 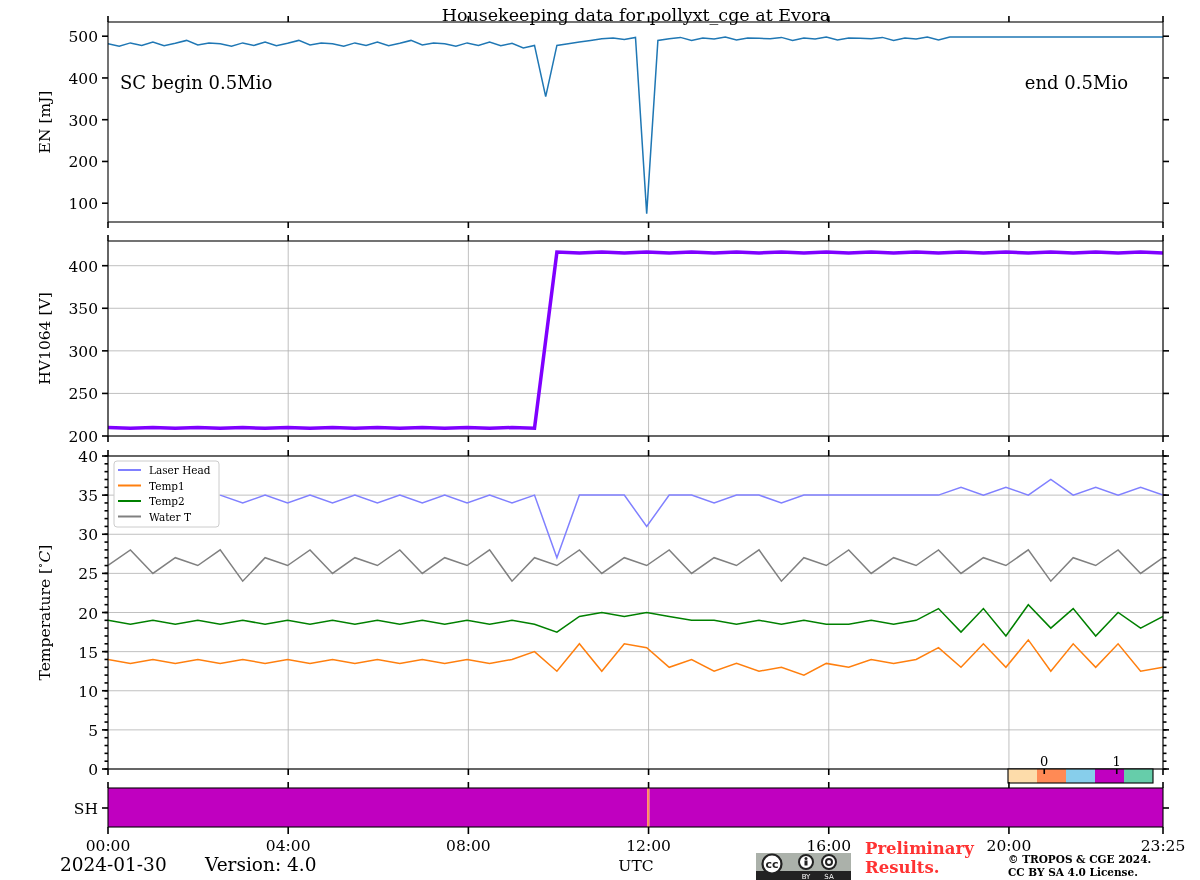 I want to click on version-text: Version: 4.0, so click(x=261, y=864).